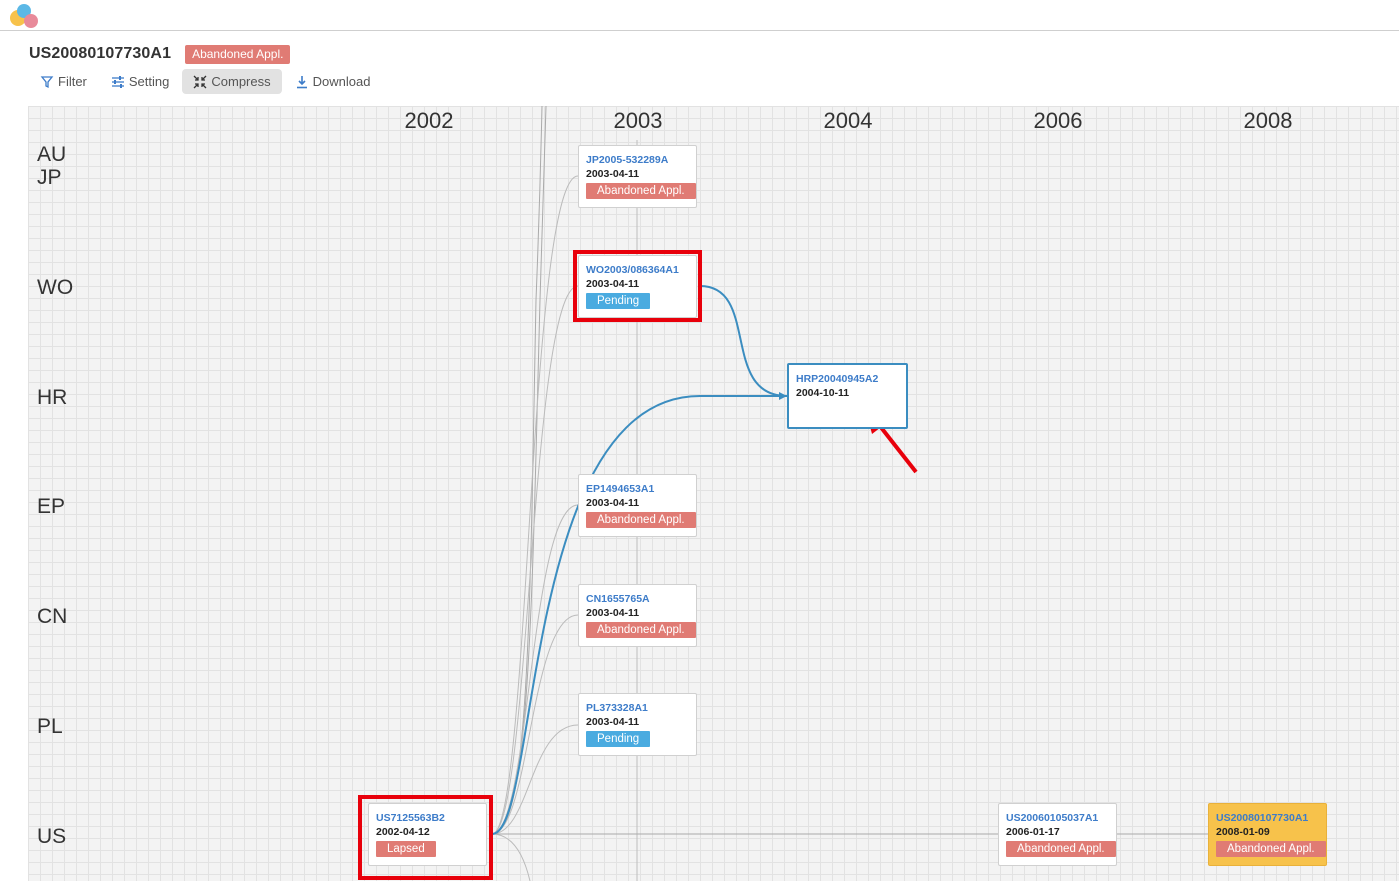  What do you see at coordinates (1061, 818) in the screenshot?
I see `patent-number: US20060105037A1` at bounding box center [1061, 818].